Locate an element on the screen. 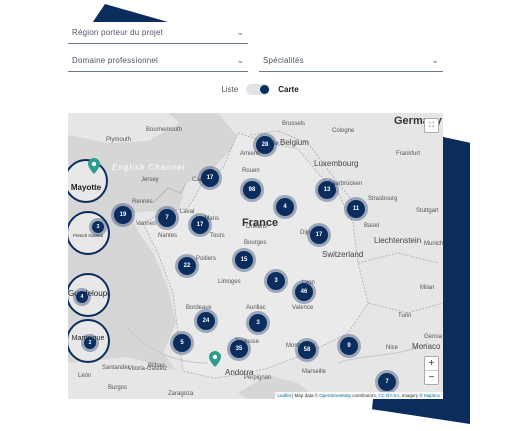  zoom-out-button: − is located at coordinates (431, 377).